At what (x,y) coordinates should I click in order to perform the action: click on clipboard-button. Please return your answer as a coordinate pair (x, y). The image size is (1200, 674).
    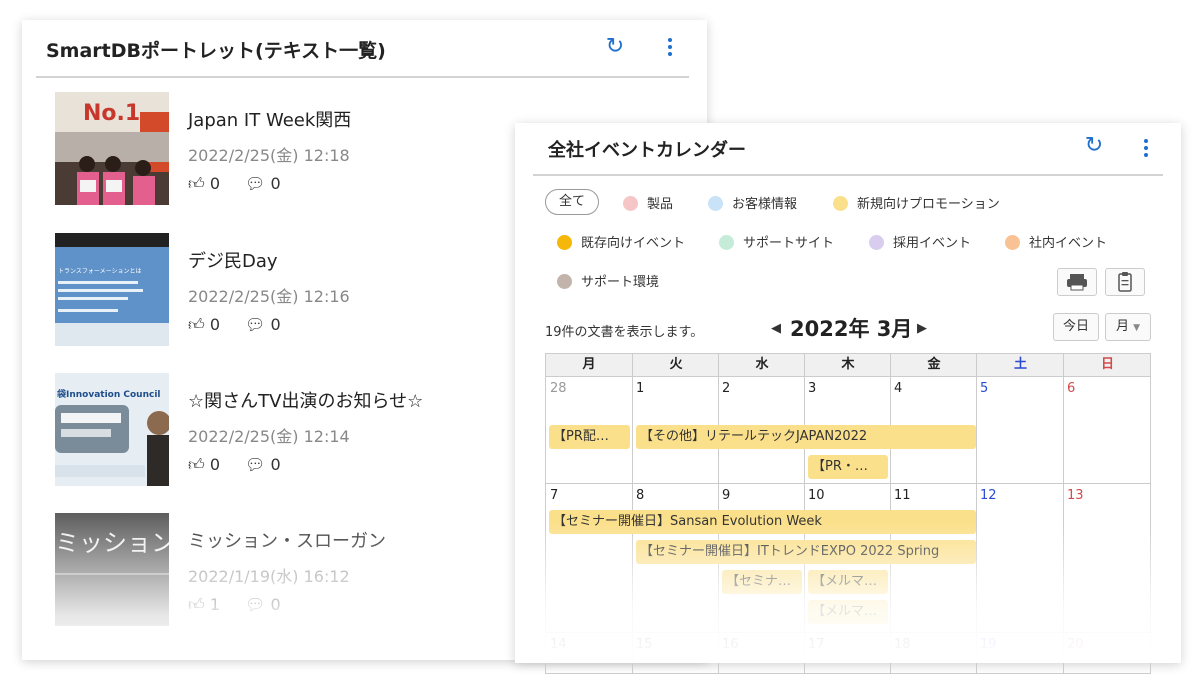
    Looking at the image, I should click on (1125, 282).